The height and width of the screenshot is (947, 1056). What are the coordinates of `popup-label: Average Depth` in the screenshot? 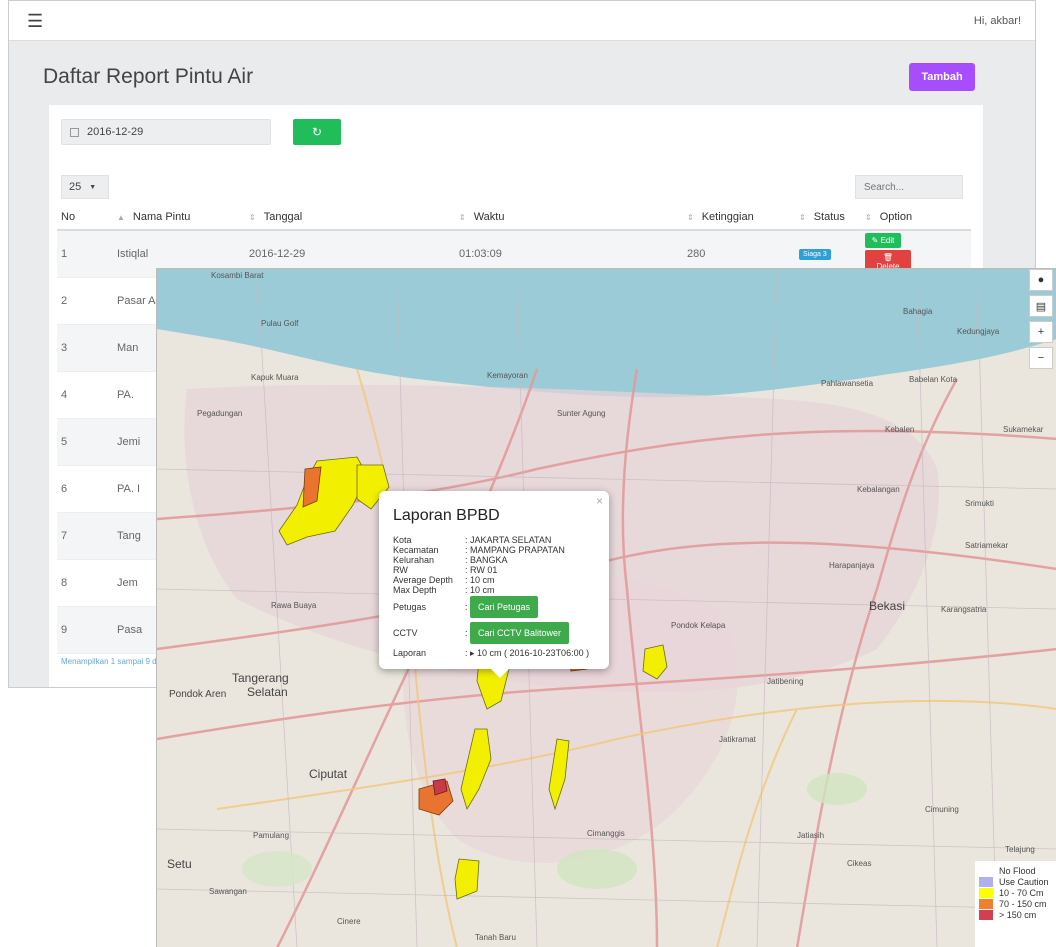 It's located at (423, 580).